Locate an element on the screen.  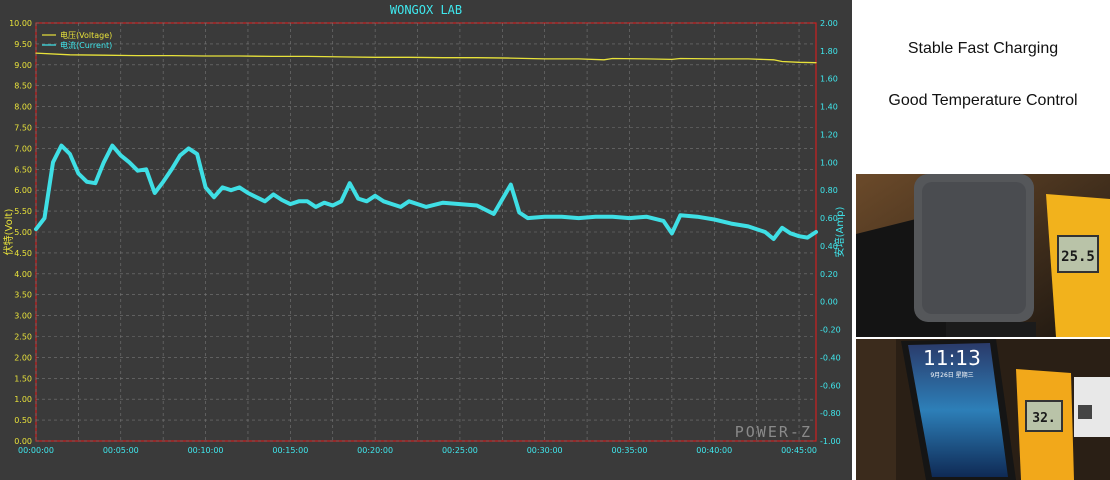
left-tick-label: 10.00 is located at coordinates (20, 23).